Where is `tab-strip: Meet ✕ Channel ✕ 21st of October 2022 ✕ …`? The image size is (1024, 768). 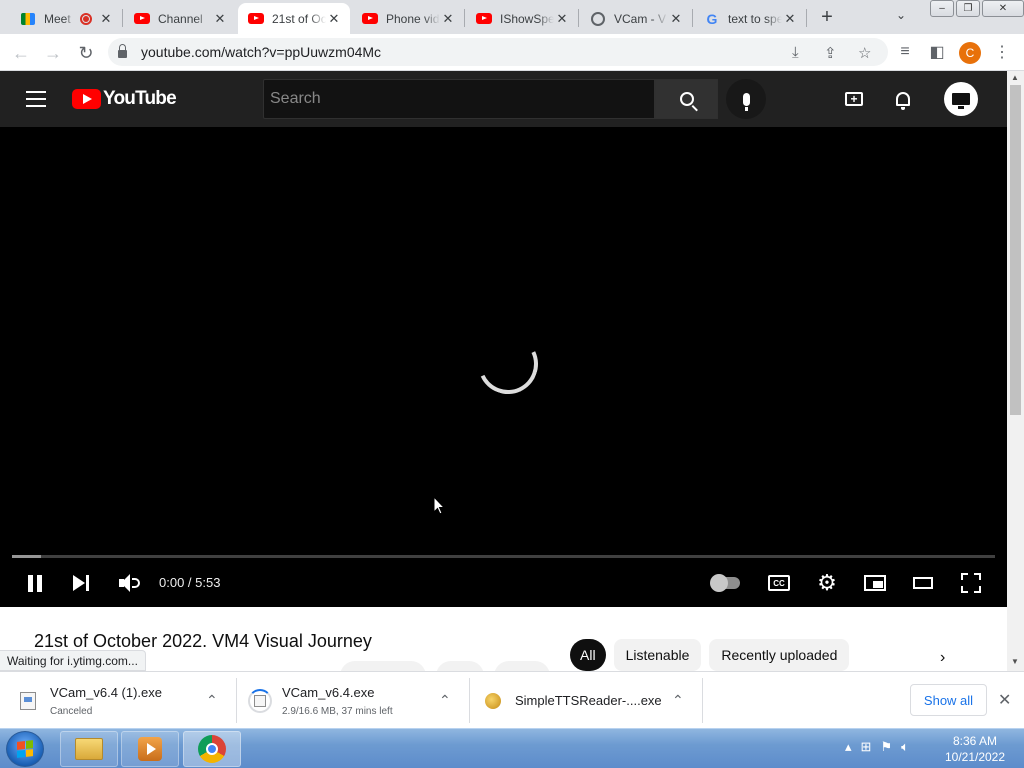
tab-strip: Meet ✕ Channel ✕ 21st of October 2022 ✕ … is located at coordinates (512, 17).